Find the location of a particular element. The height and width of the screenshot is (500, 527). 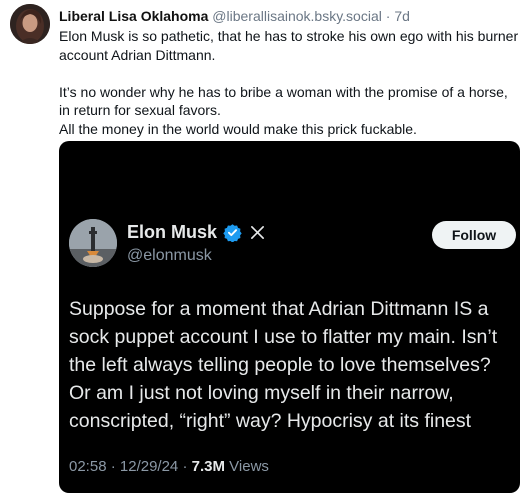

tweet-name-row: Elon Musk is located at coordinates (196, 232).